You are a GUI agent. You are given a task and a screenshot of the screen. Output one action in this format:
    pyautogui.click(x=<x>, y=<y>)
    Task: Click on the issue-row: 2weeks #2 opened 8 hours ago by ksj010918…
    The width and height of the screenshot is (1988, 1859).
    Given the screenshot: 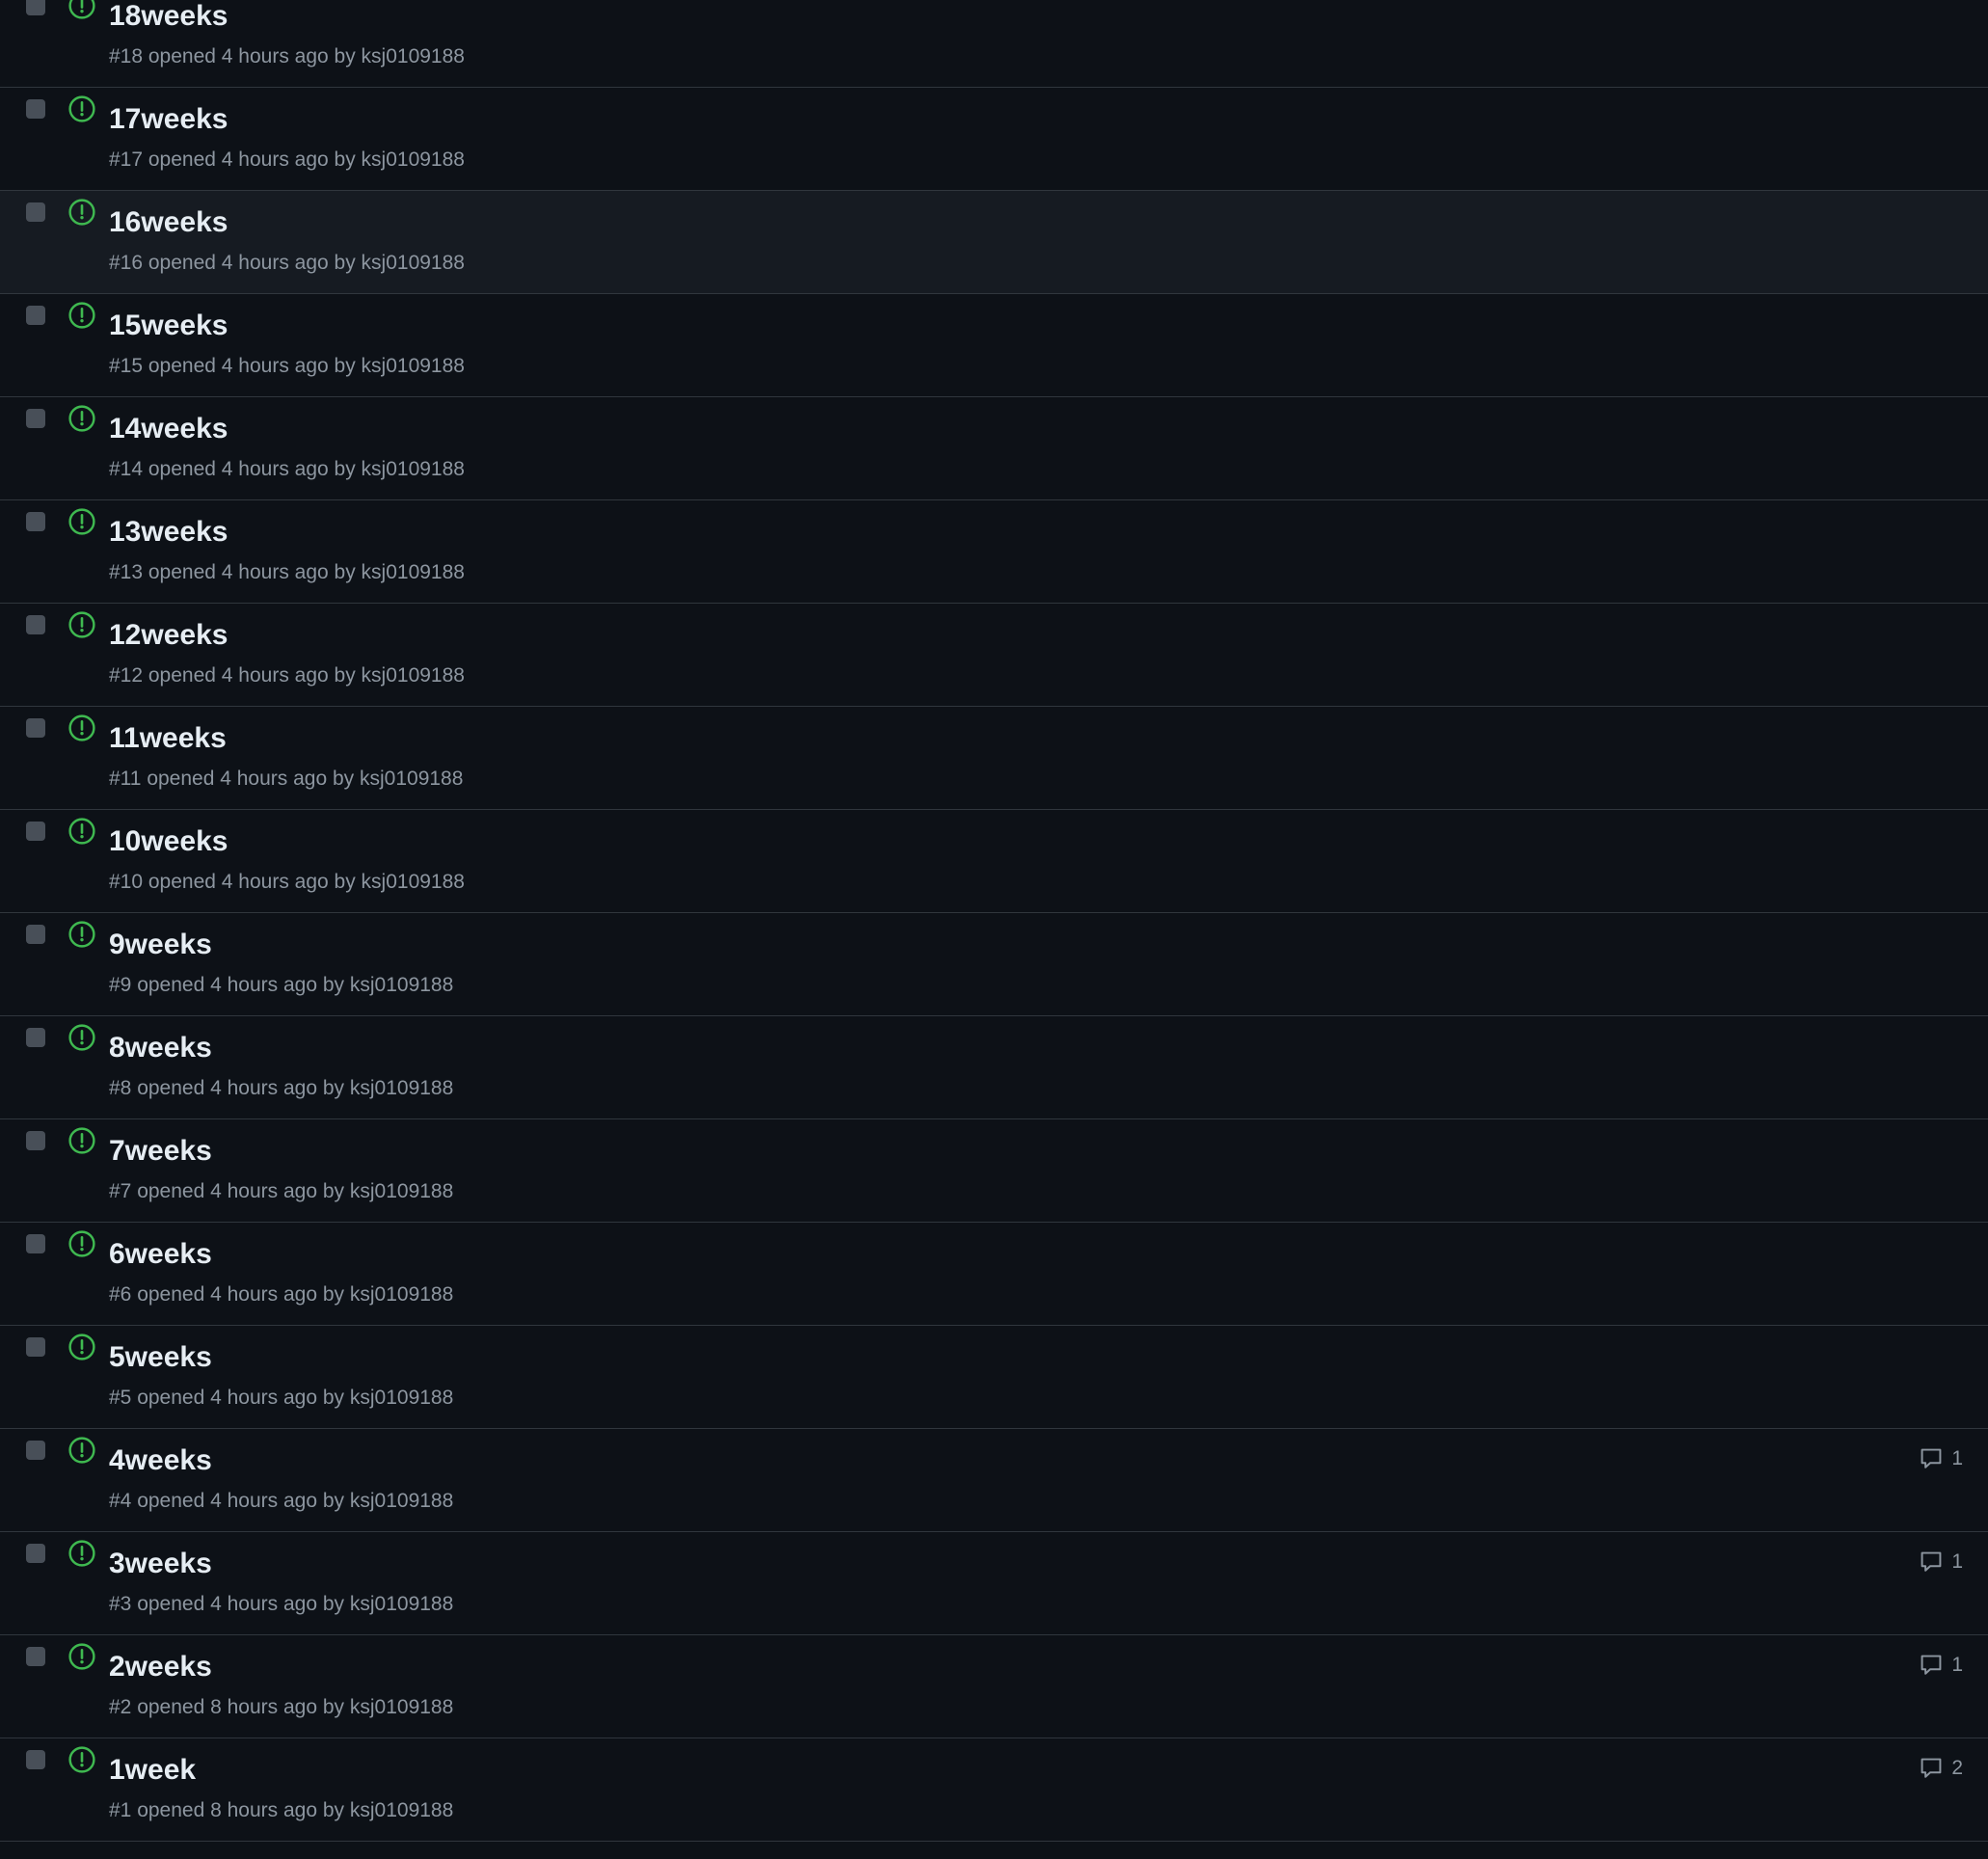 What is the action you would take?
    pyautogui.click(x=994, y=1686)
    